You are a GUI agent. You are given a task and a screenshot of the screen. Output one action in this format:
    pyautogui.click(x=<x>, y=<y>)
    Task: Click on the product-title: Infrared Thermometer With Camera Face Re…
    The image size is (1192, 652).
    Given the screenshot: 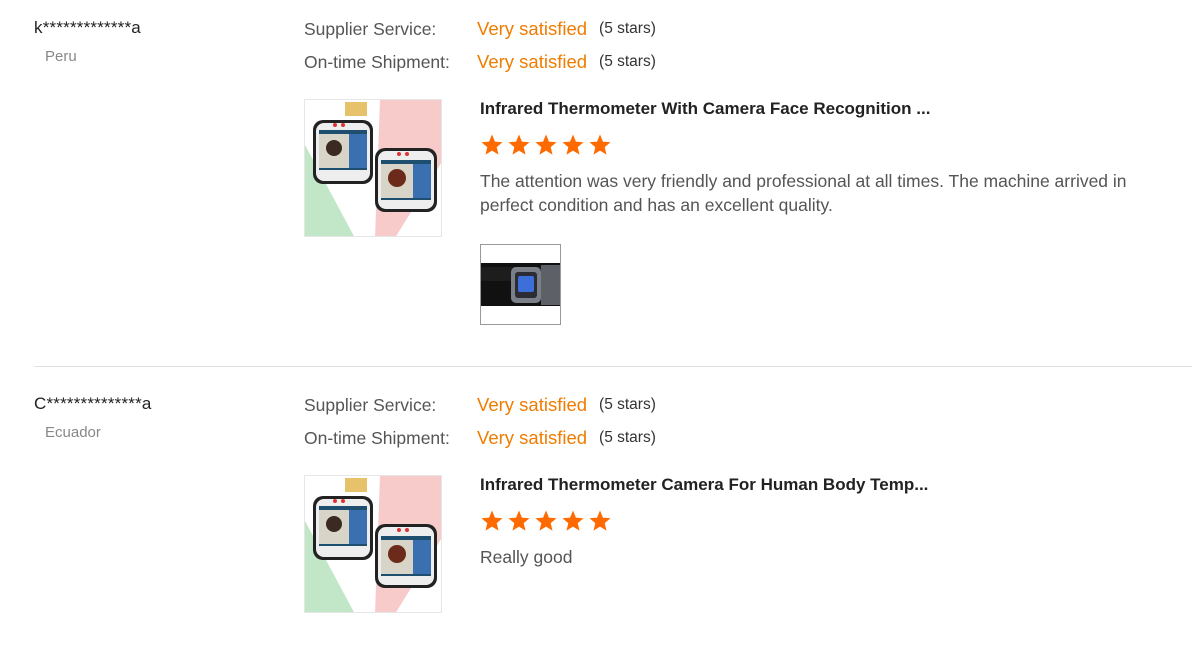 What is the action you would take?
    pyautogui.click(x=705, y=109)
    